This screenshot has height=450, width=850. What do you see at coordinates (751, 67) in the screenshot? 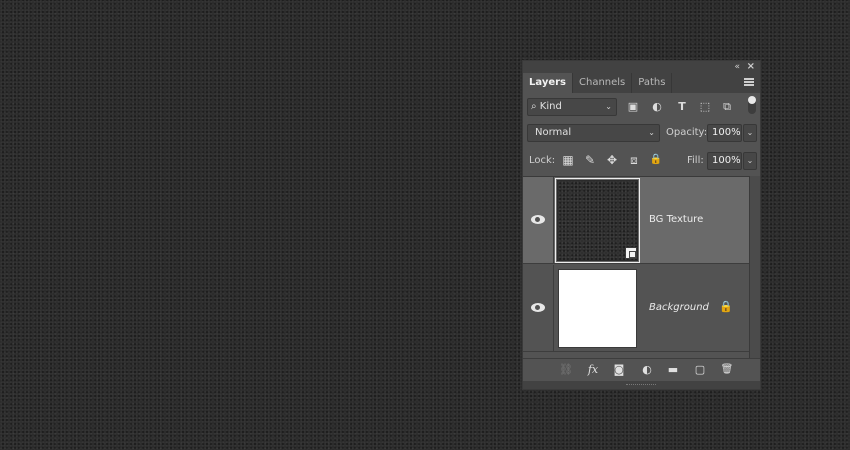
I see `close-icon: ×` at bounding box center [751, 67].